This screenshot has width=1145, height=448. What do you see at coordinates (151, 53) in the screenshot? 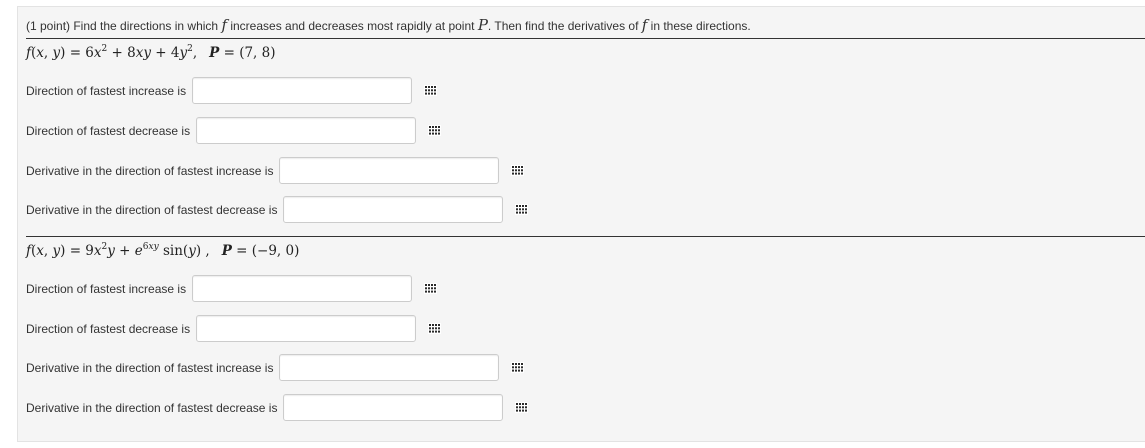
I see `formula-part-1: f(x, y) = 6x2 + 8xy + 4y2, P = (7, 8)` at bounding box center [151, 53].